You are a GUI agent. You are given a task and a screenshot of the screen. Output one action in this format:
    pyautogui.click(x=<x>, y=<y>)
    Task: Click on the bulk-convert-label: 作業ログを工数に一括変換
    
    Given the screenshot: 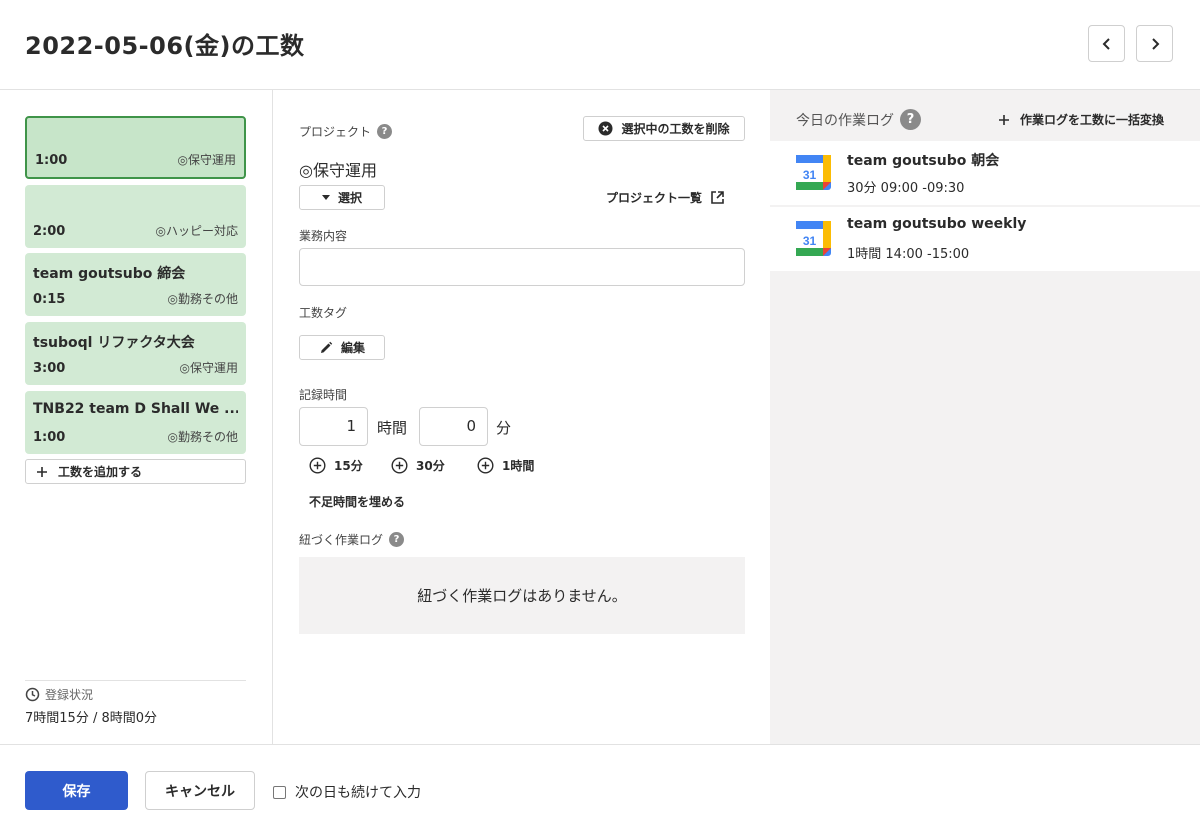 What is the action you would take?
    pyautogui.click(x=1091, y=120)
    